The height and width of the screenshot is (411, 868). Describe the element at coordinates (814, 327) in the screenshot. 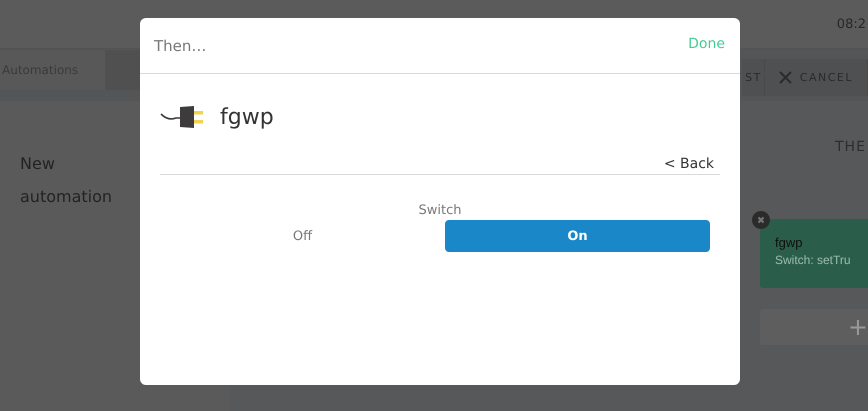

I see `add-button: +` at that location.